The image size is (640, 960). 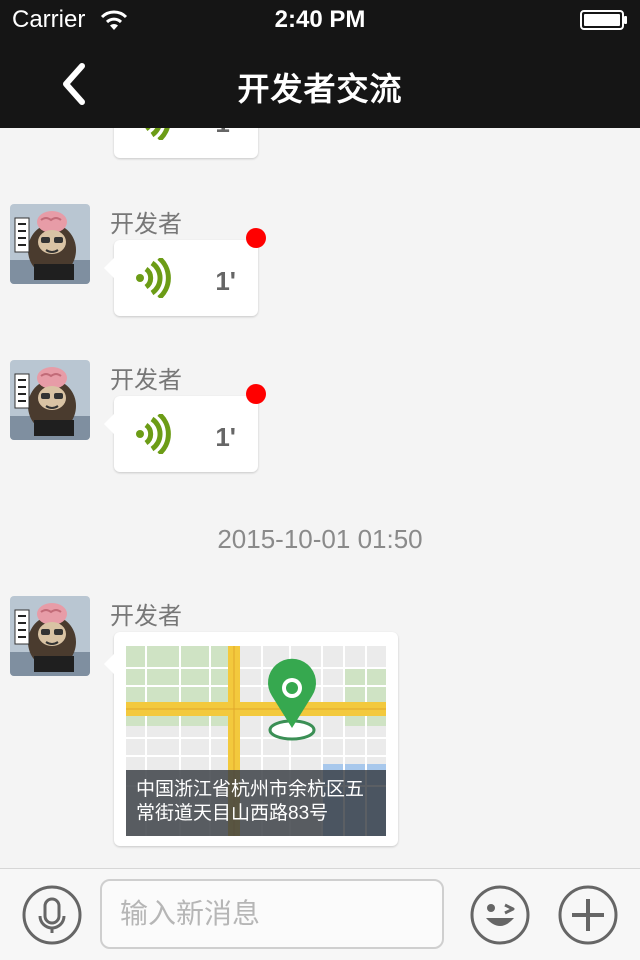 I want to click on microphone-icon, so click(x=52, y=915).